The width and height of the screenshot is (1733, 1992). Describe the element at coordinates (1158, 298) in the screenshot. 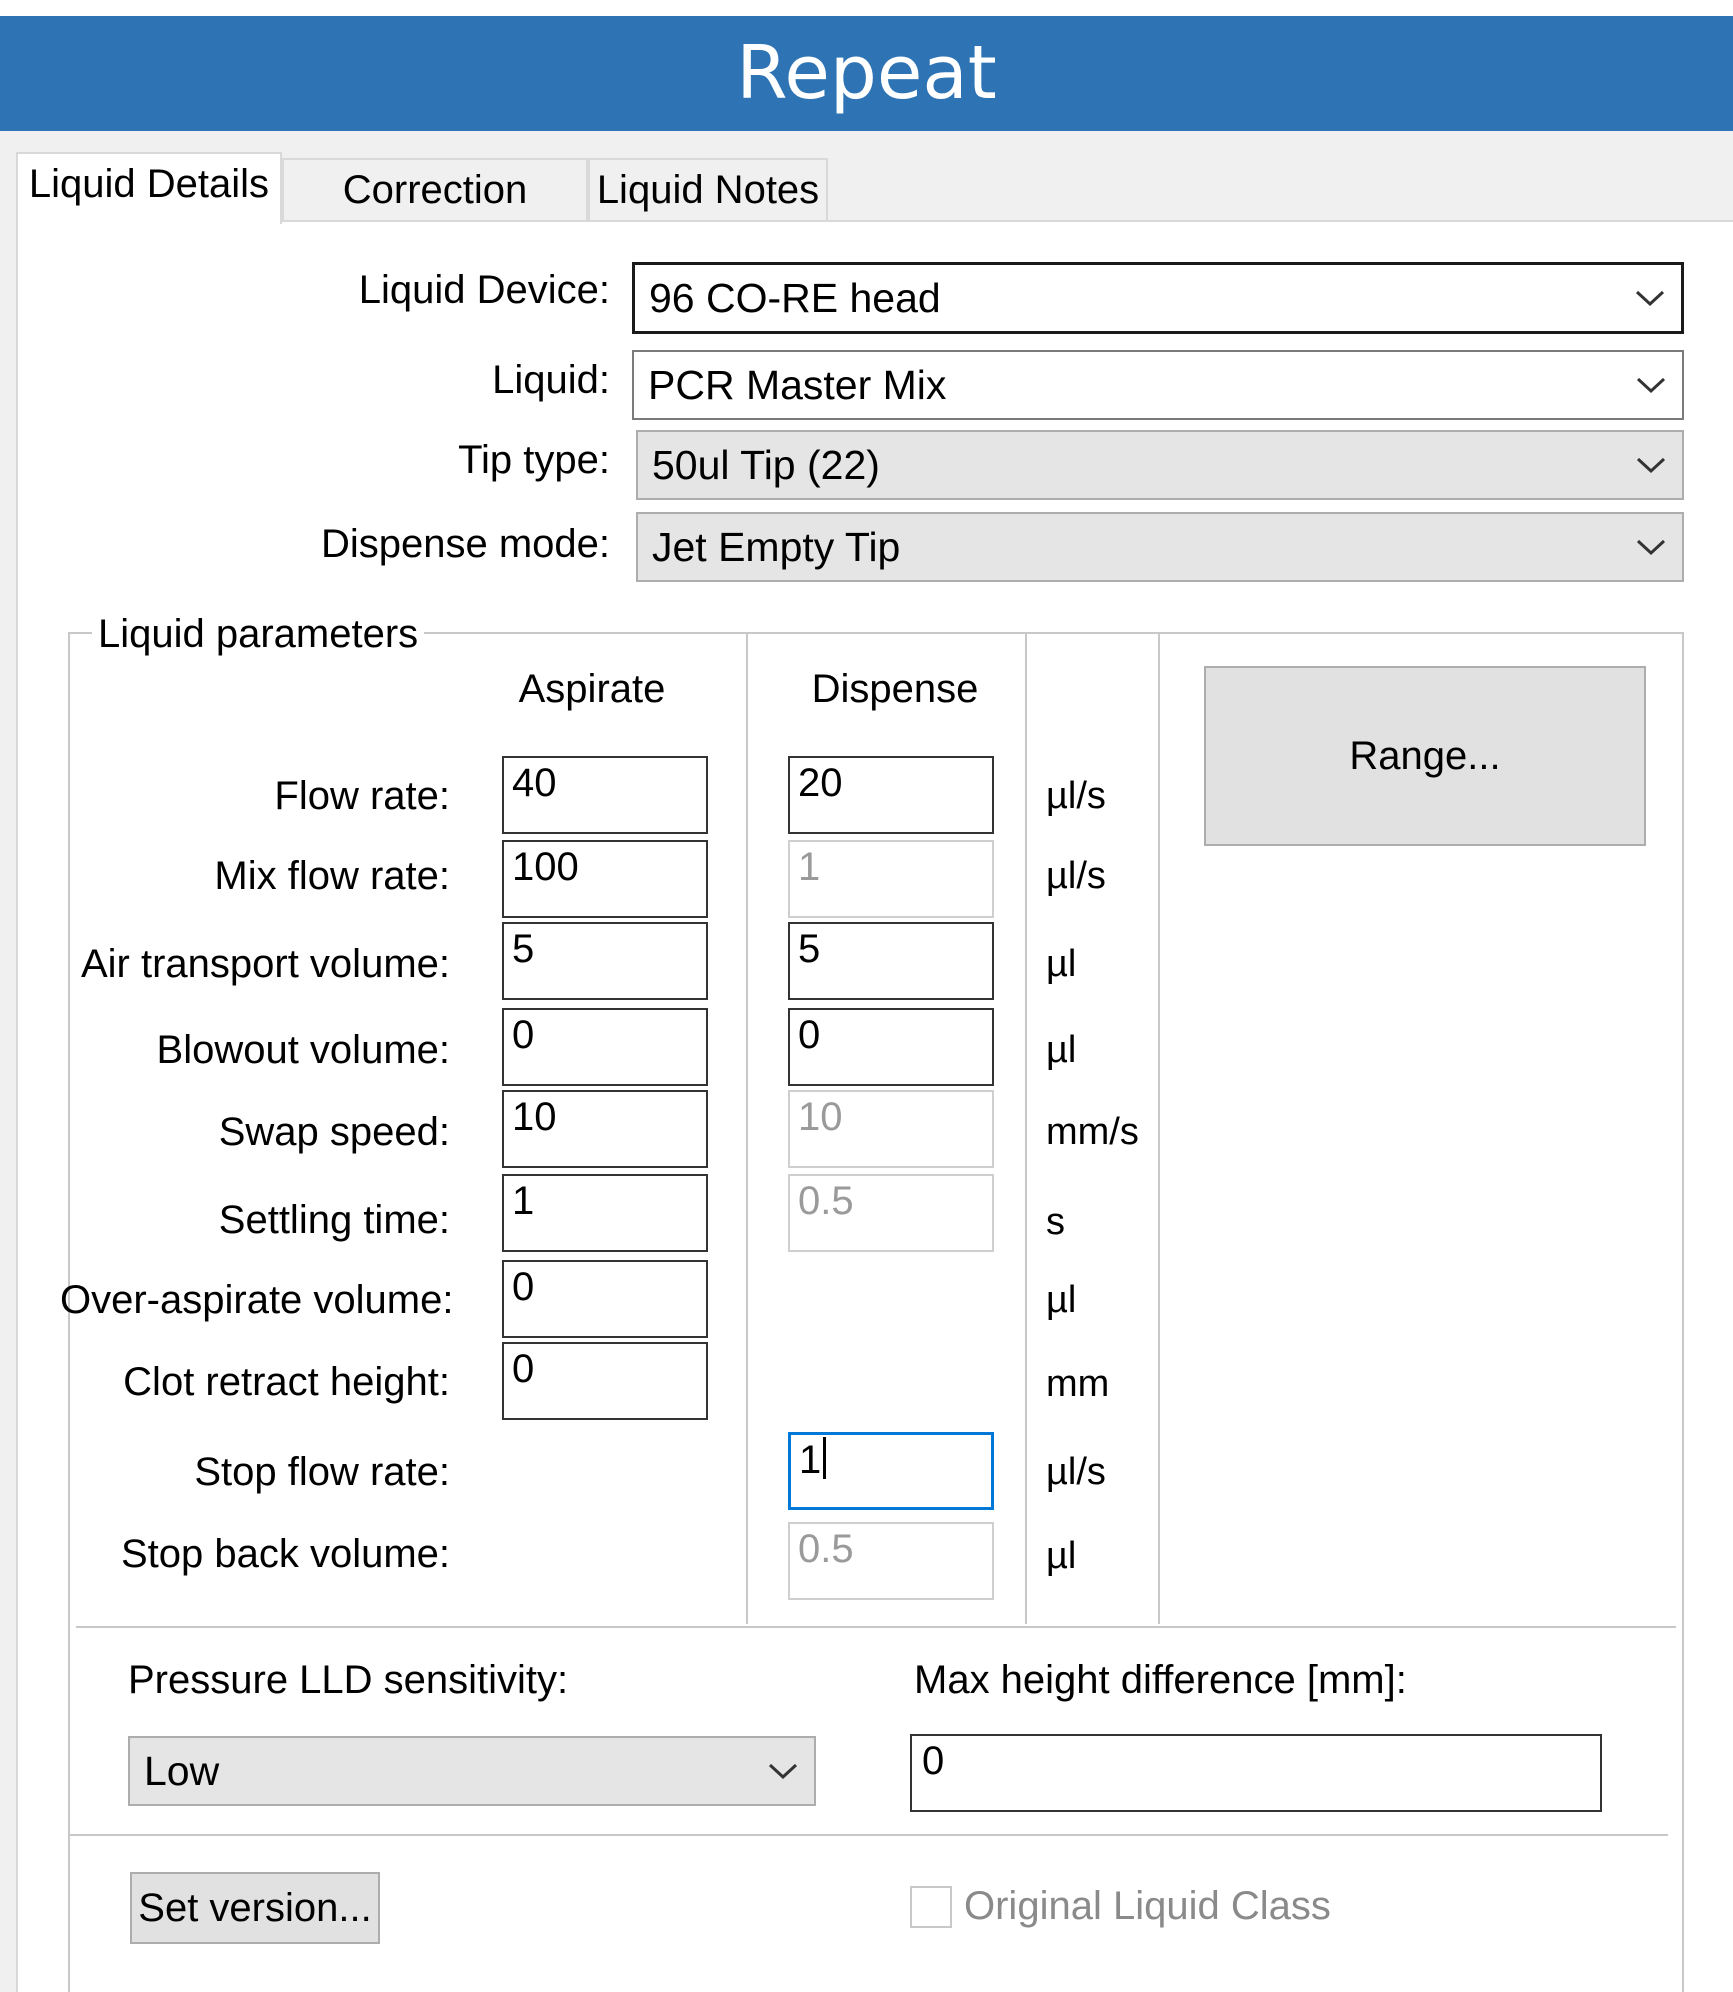

I see `liquid-device-select: 96 CO-RE head` at that location.